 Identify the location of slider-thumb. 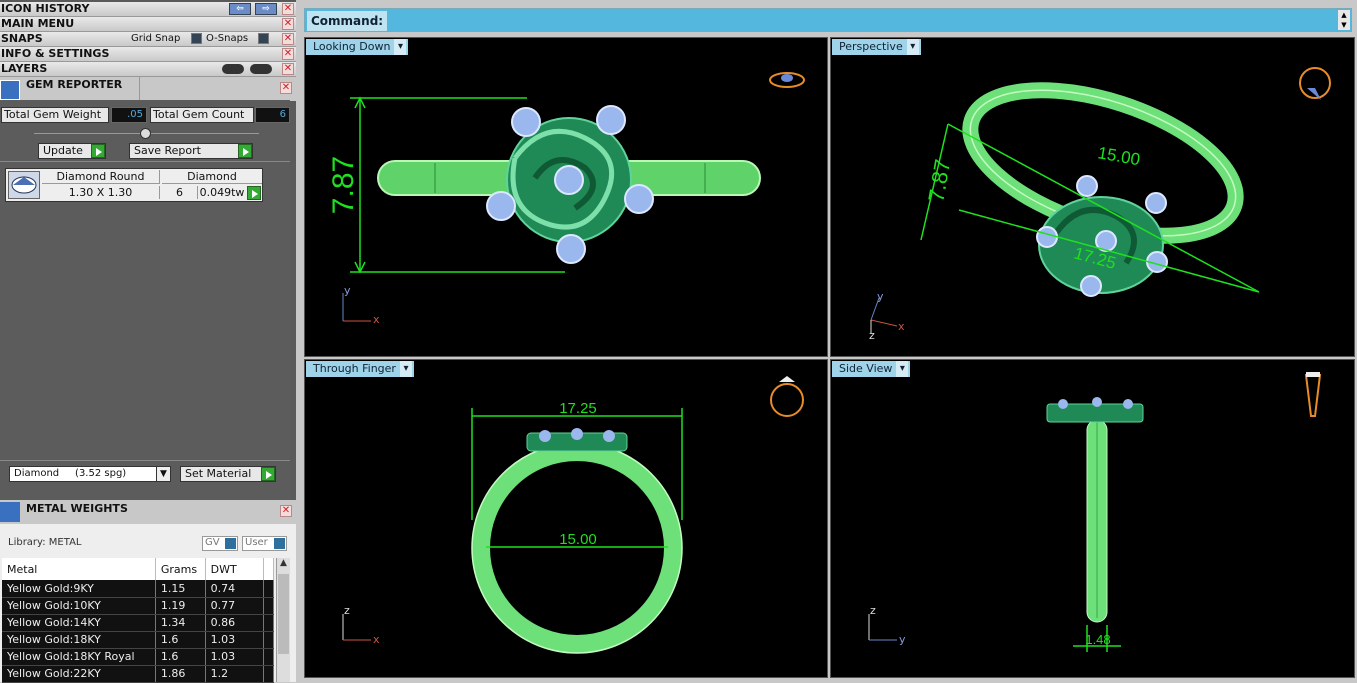
(145, 133).